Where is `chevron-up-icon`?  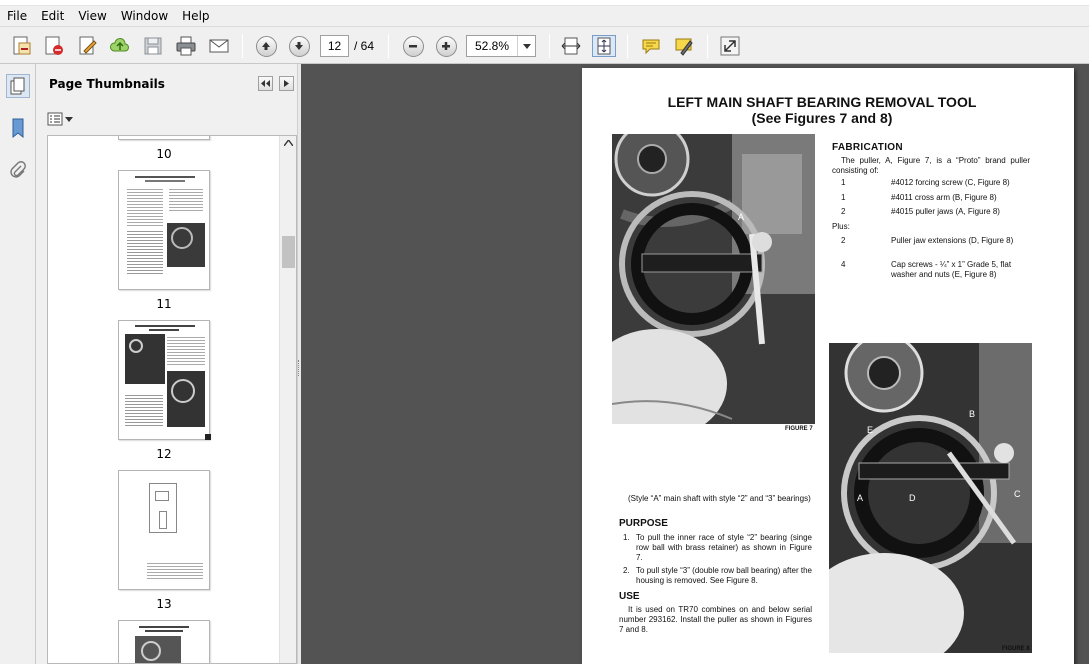 chevron-up-icon is located at coordinates (288, 143).